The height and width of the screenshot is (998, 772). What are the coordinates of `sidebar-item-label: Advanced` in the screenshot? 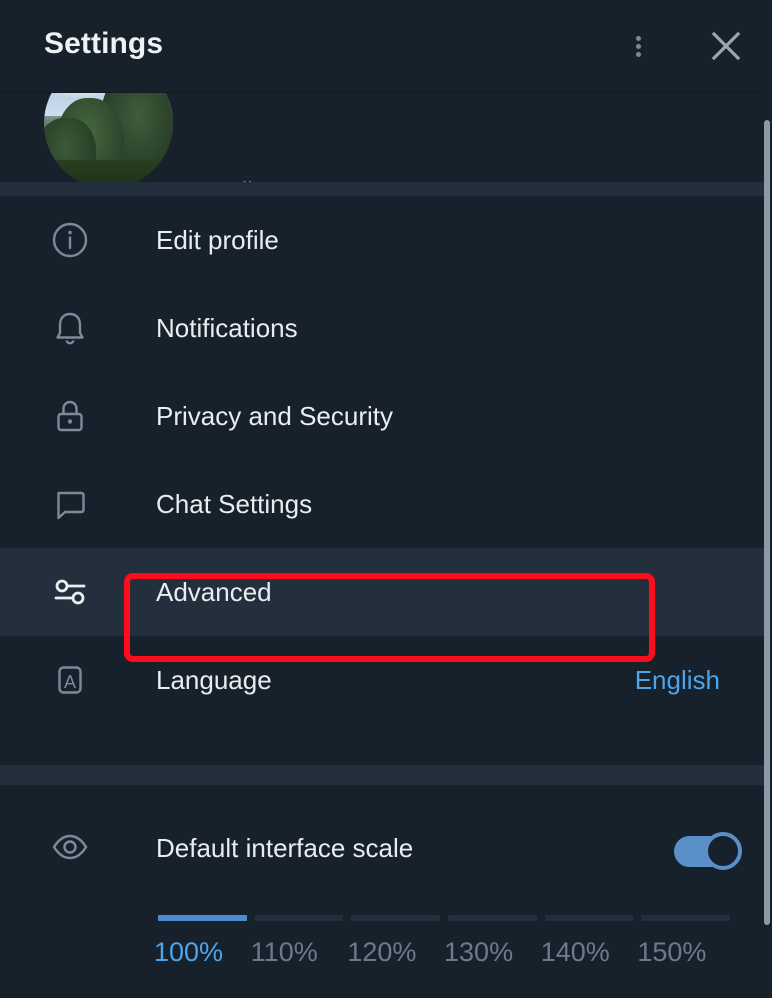 It's located at (214, 591).